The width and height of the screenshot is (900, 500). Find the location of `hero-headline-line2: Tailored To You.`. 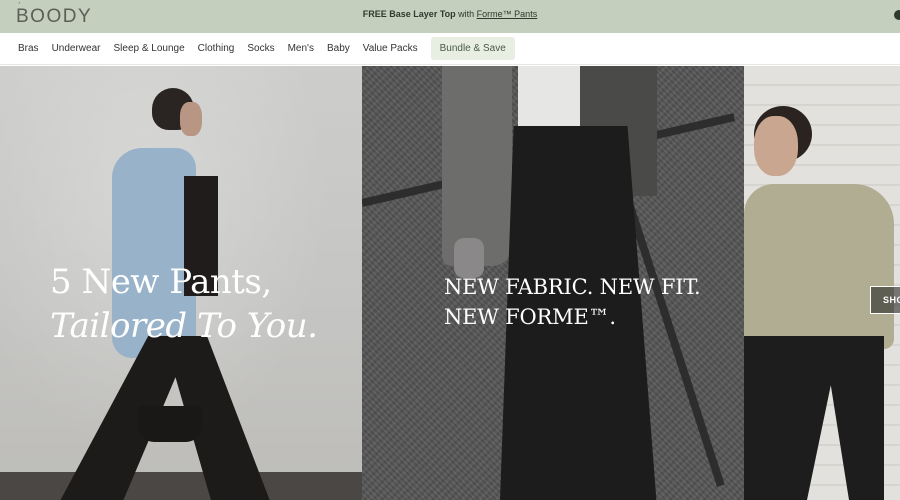

hero-headline-line2: Tailored To You. is located at coordinates (184, 326).